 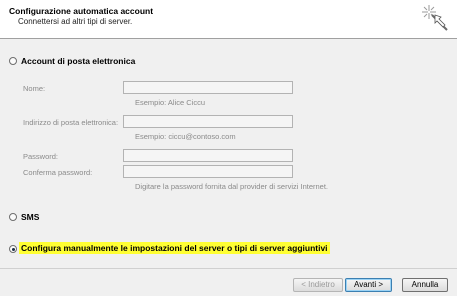 I want to click on magic-wand-icon, so click(x=435, y=18).